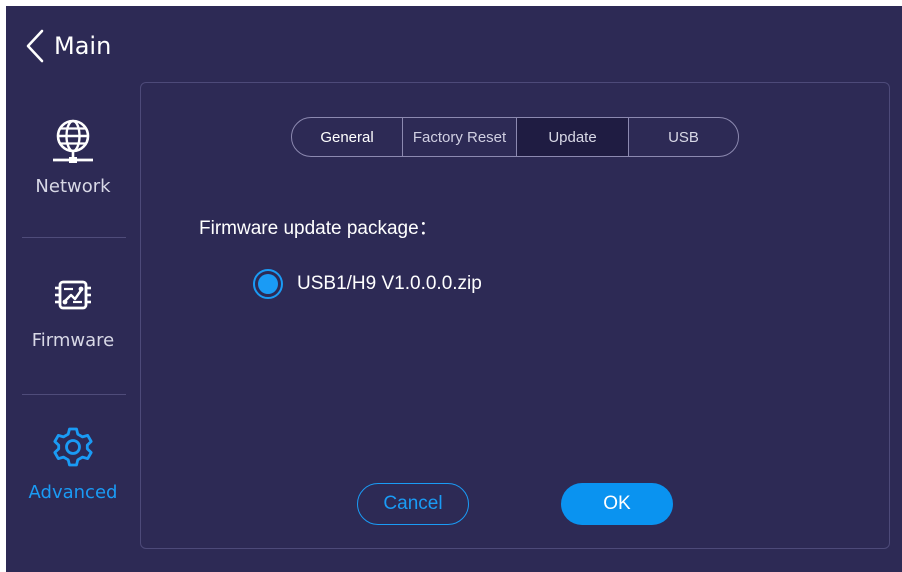 This screenshot has height=572, width=902. I want to click on tab-usb: USB, so click(683, 137).